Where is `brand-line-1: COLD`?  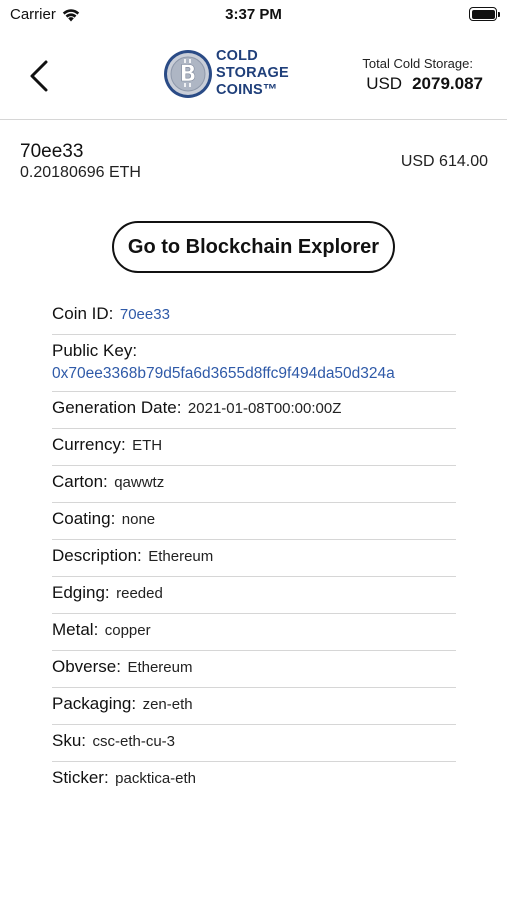 brand-line-1: COLD is located at coordinates (237, 56).